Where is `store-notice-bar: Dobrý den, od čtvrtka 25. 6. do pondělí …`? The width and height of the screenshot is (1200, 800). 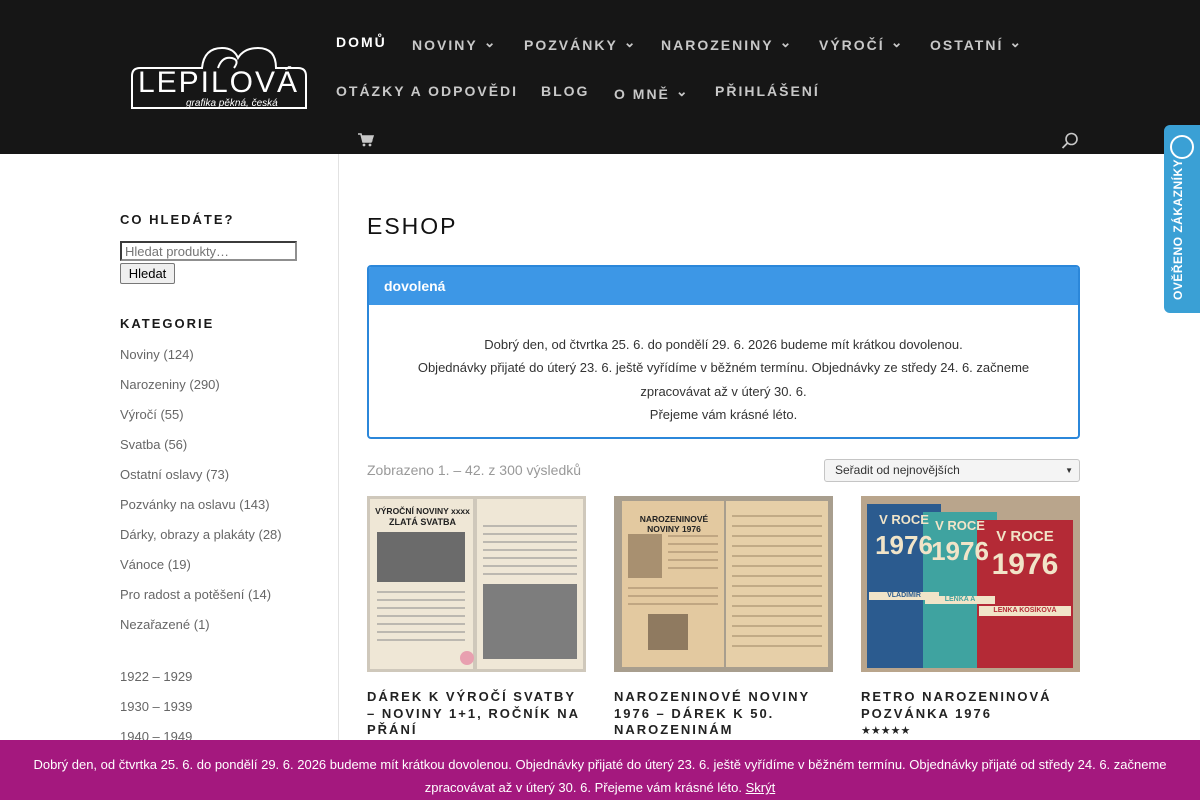 store-notice-bar: Dobrý den, od čtvrtka 25. 6. do pondělí … is located at coordinates (600, 770).